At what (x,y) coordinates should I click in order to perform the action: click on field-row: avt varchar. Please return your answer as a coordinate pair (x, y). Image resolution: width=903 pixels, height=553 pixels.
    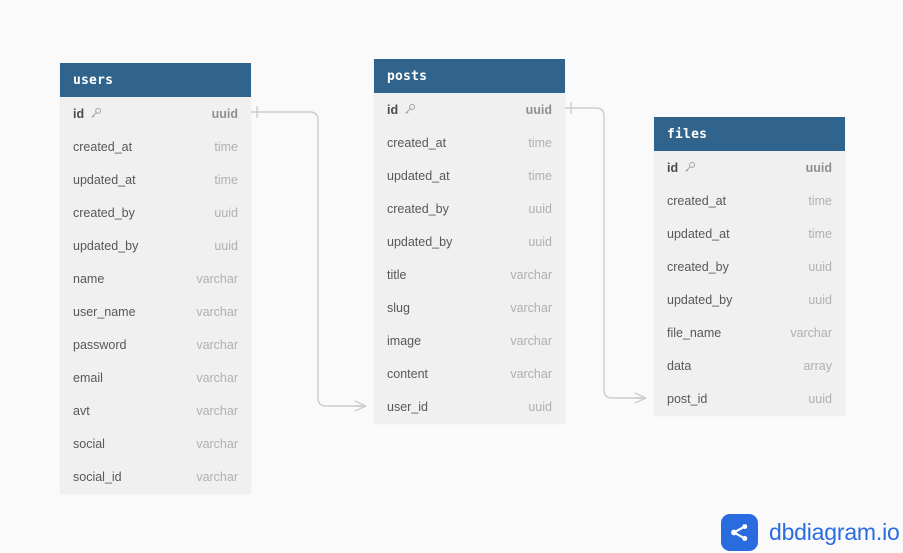
    Looking at the image, I should click on (155, 410).